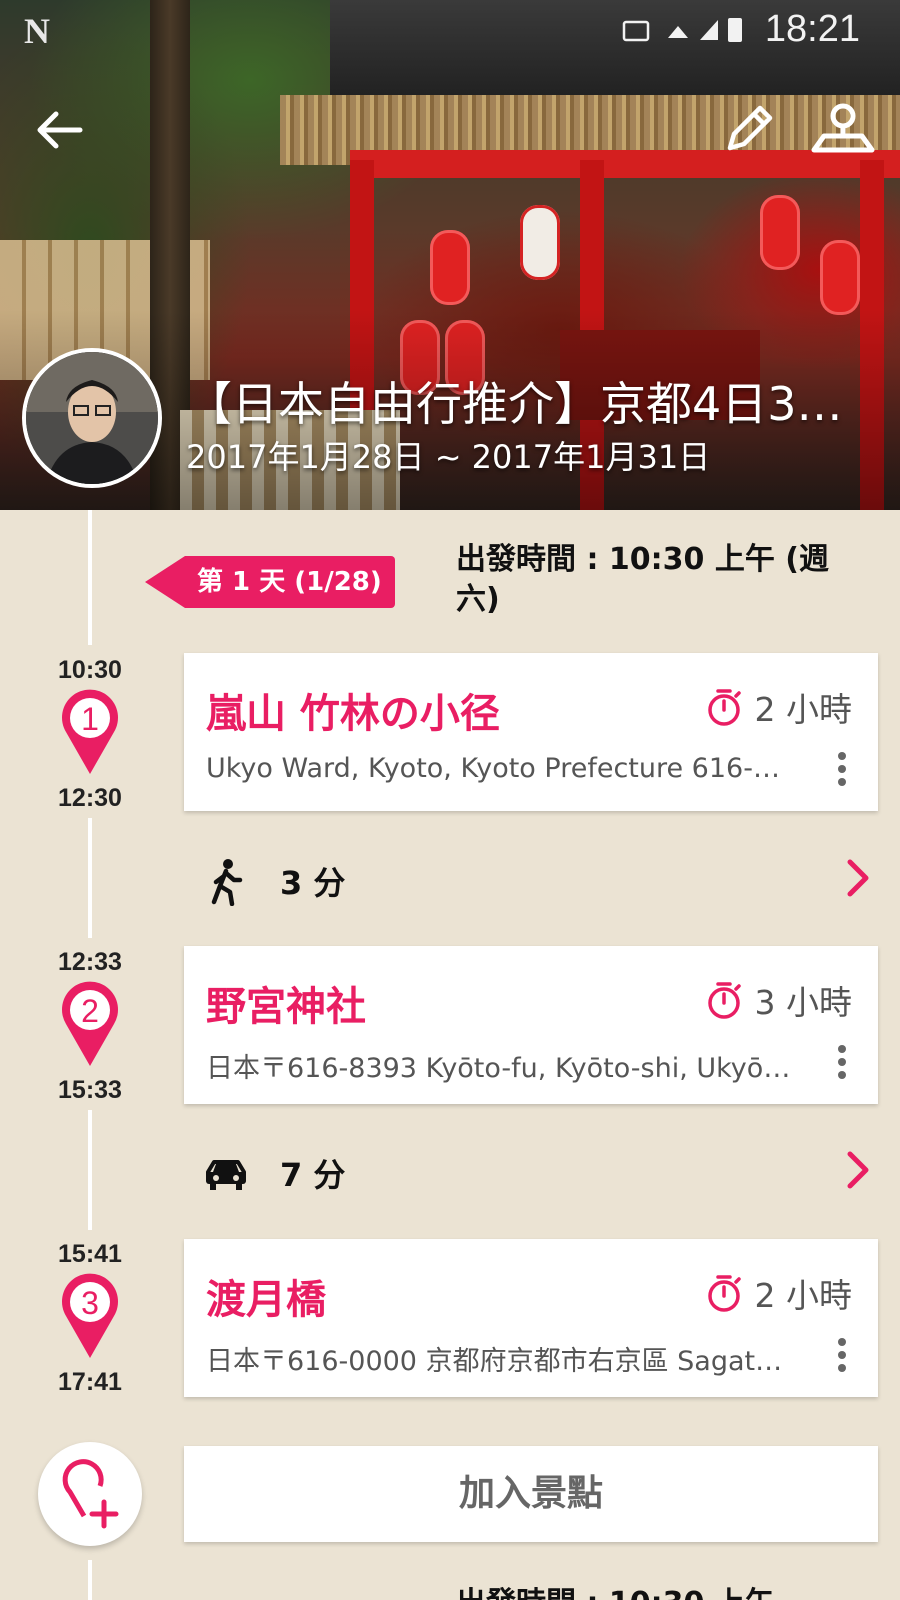 The height and width of the screenshot is (1600, 900). Describe the element at coordinates (266, 1300) in the screenshot. I see `stop-name: 渡月橋` at that location.